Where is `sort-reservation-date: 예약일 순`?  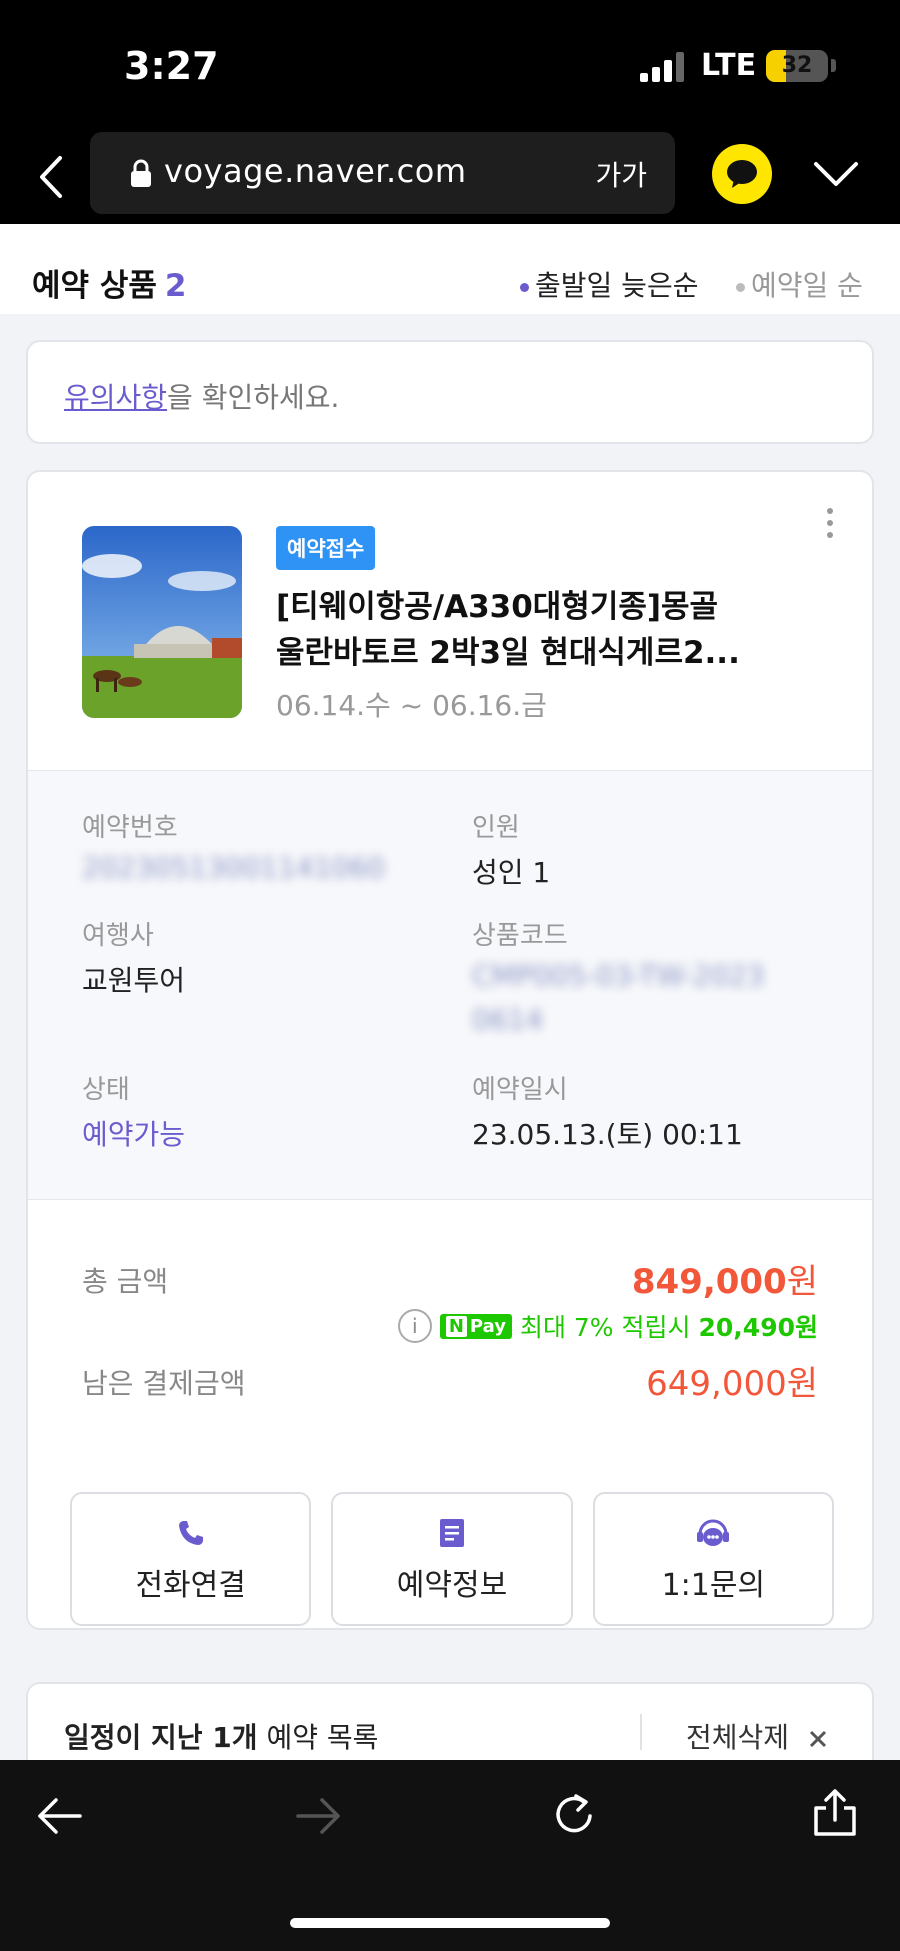 sort-reservation-date: 예약일 순 is located at coordinates (799, 284).